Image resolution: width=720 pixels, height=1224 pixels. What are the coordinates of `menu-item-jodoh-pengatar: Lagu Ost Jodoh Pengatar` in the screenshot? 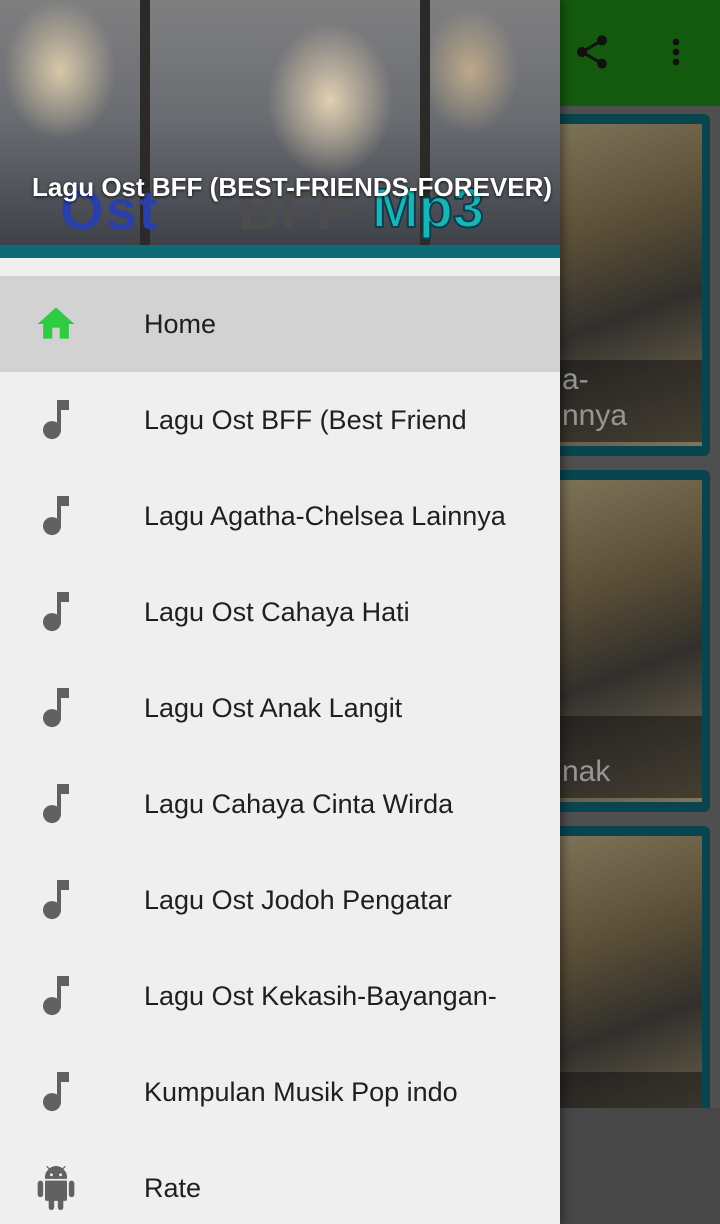 It's located at (280, 900).